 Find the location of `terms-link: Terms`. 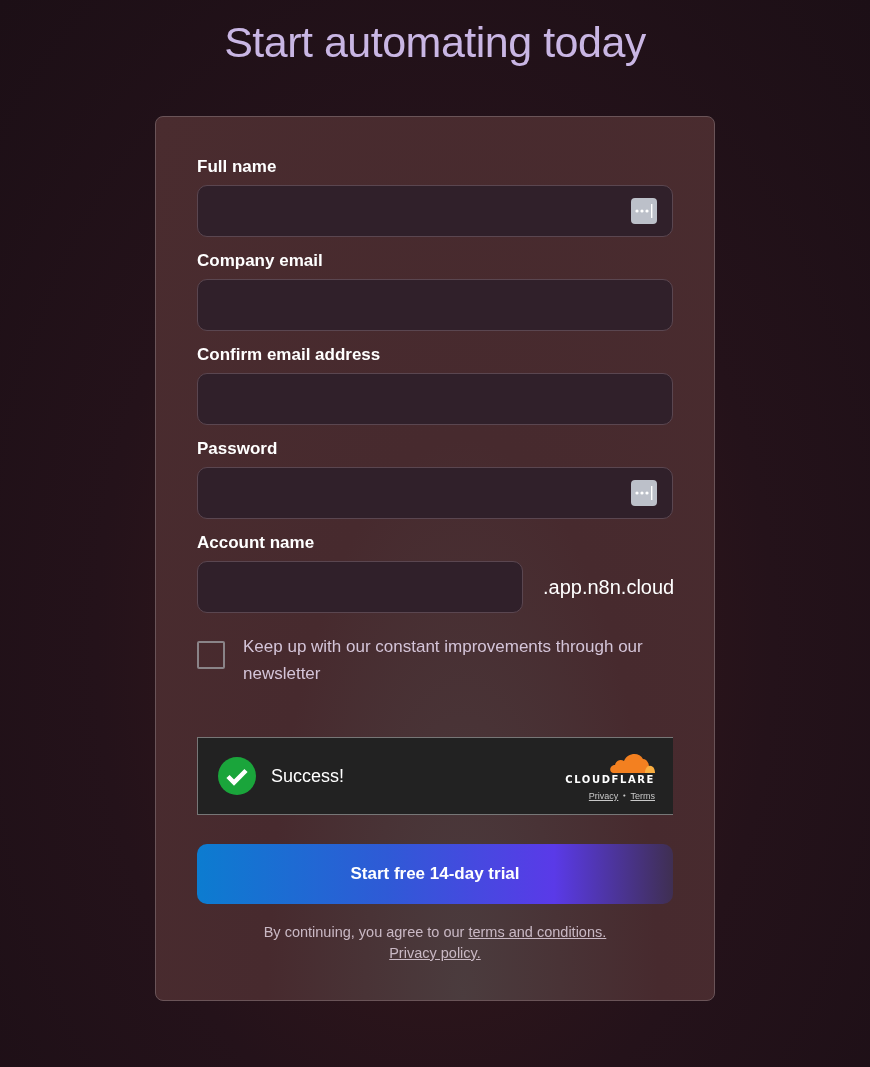

terms-link: Terms is located at coordinates (642, 796).